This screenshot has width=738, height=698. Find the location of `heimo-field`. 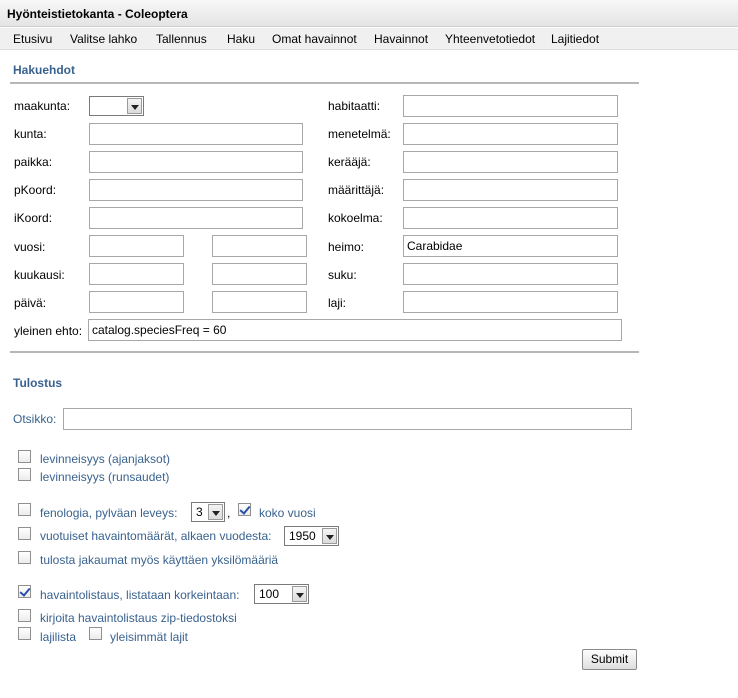

heimo-field is located at coordinates (510, 246).